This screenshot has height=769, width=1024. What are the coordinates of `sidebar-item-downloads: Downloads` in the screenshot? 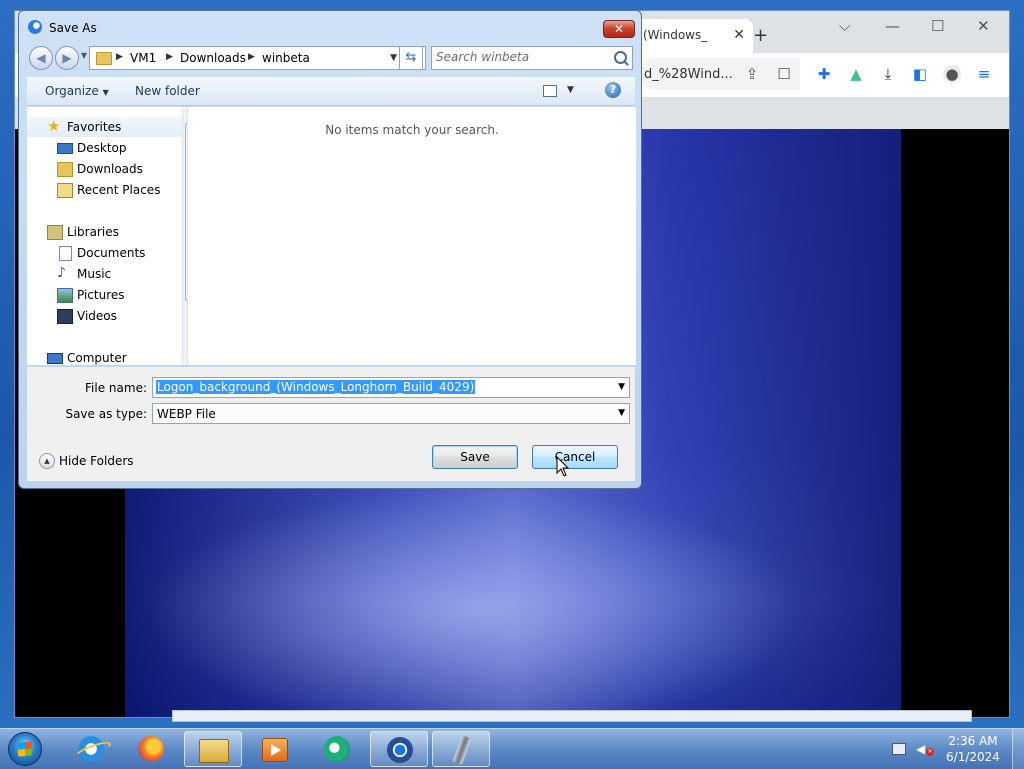 It's located at (104, 169).